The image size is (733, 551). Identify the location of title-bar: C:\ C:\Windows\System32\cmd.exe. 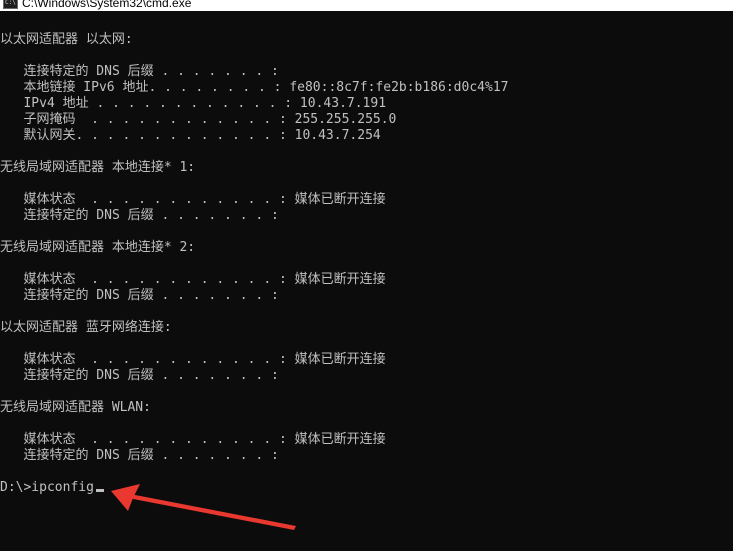
(366, 5).